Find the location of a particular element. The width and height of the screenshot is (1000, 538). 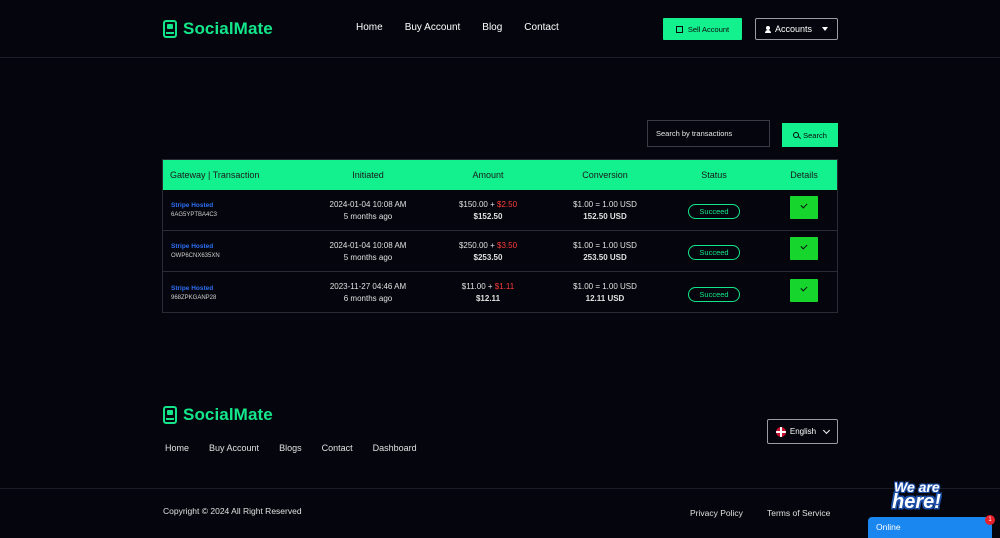

search-button: Search is located at coordinates (810, 135).